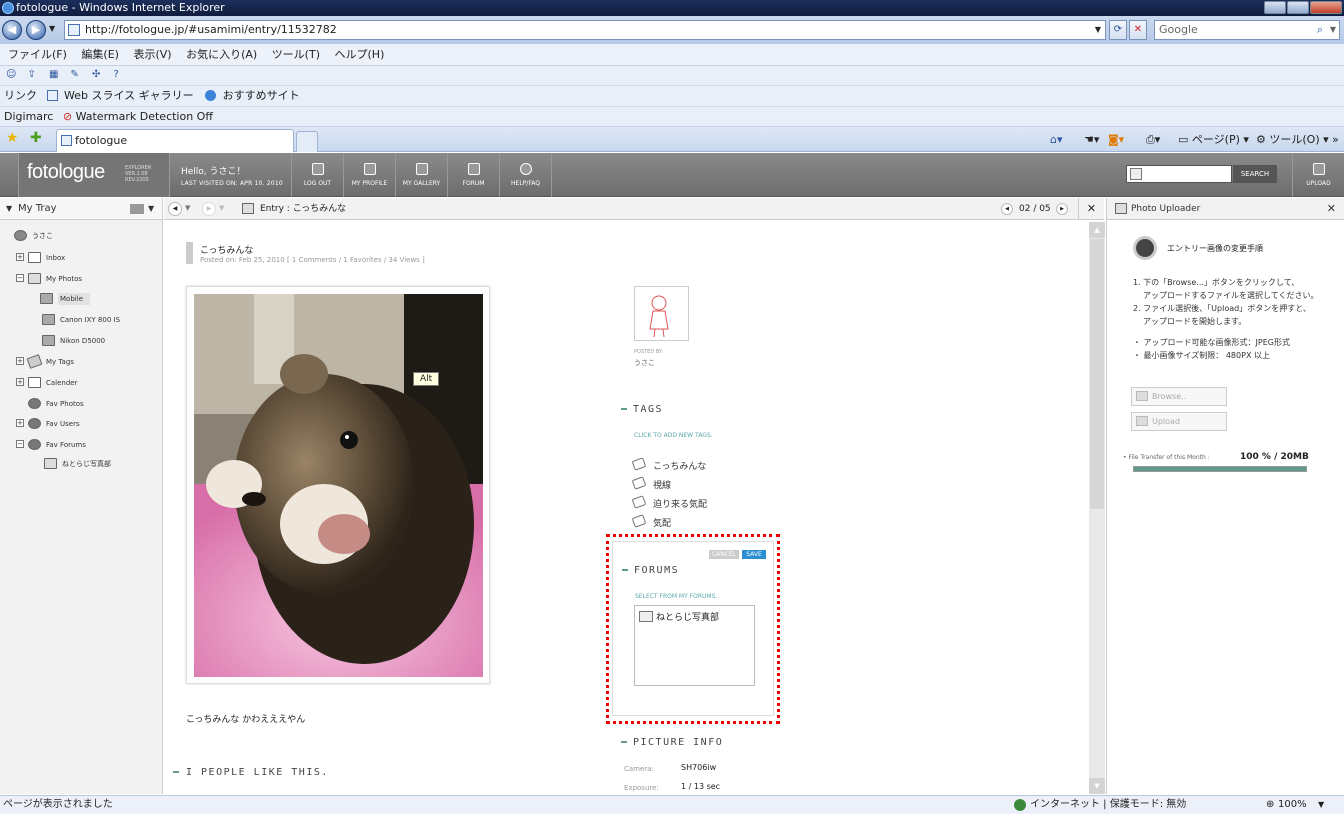 This screenshot has height=814, width=1344. I want to click on tree-fav-photos: Fav Photos, so click(56, 404).